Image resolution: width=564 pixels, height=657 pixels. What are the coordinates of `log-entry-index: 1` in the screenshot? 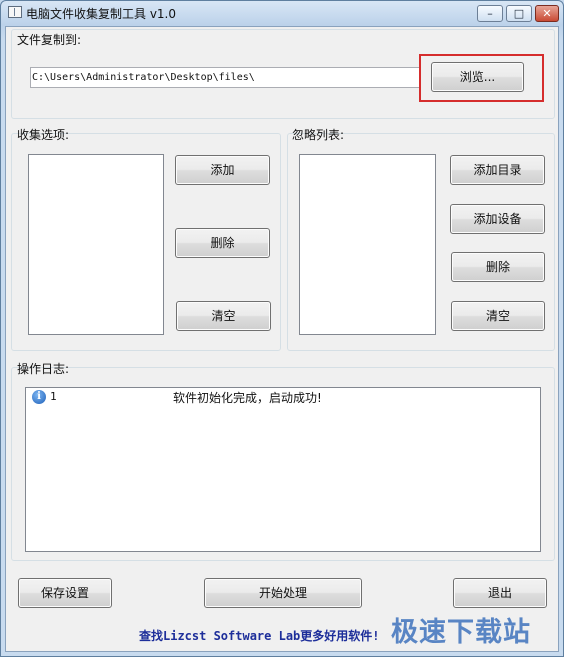 It's located at (53, 396).